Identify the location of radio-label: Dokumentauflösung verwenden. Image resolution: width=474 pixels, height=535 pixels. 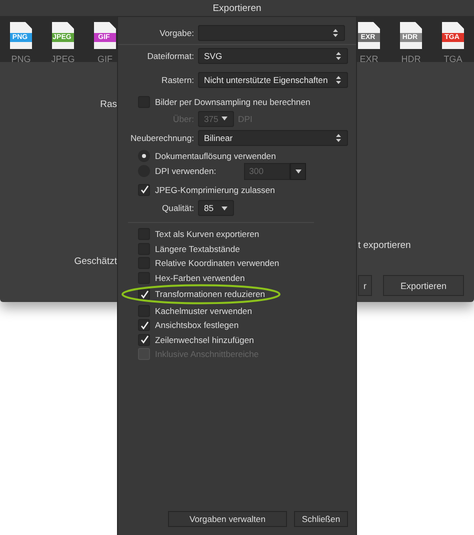
(215, 156).